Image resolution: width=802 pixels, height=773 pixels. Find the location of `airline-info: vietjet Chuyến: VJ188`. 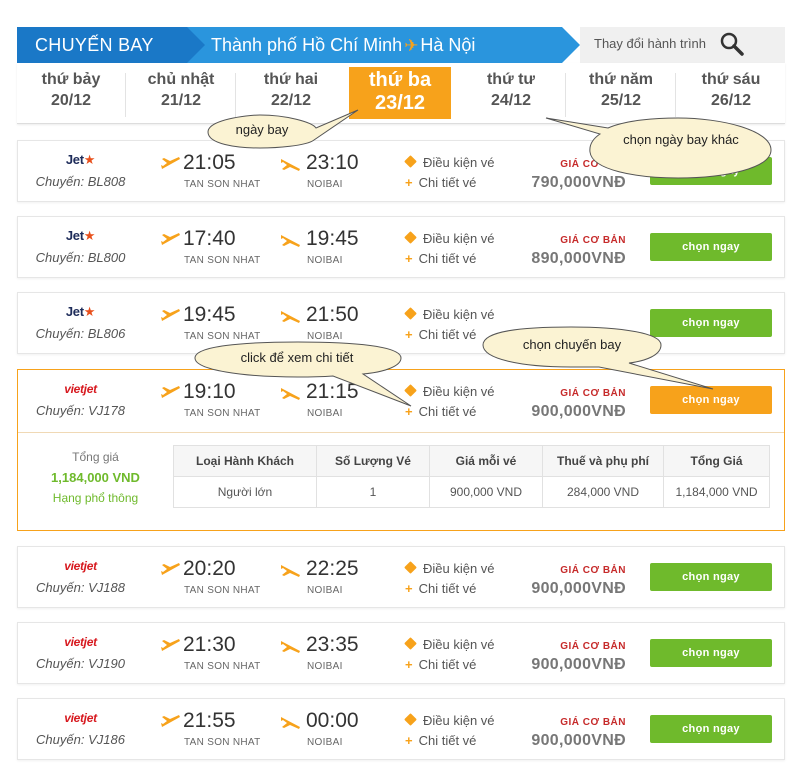

airline-info: vietjet Chuyến: VJ188 is located at coordinates (80, 576).